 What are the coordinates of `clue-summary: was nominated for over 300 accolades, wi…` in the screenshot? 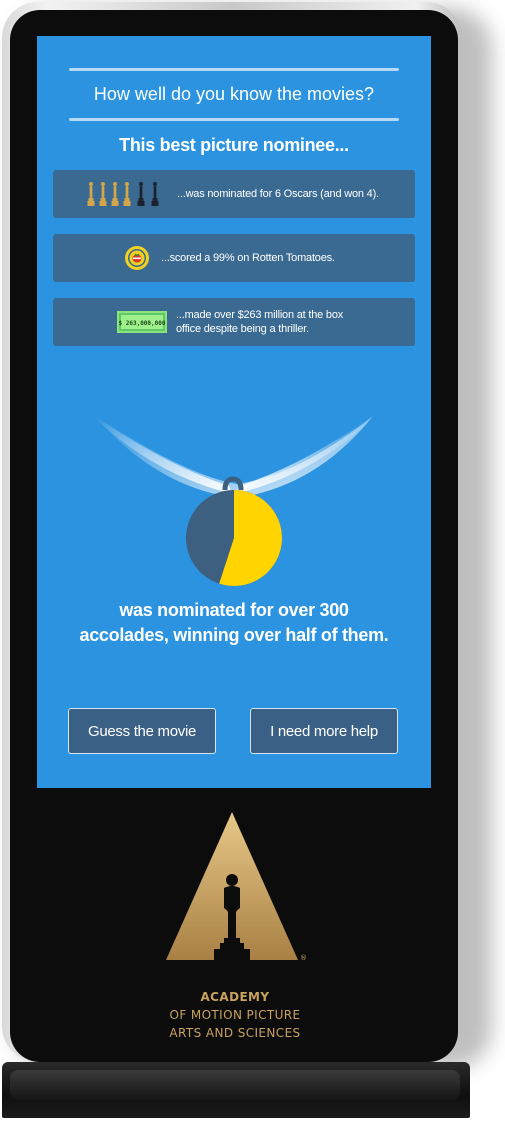 It's located at (234, 623).